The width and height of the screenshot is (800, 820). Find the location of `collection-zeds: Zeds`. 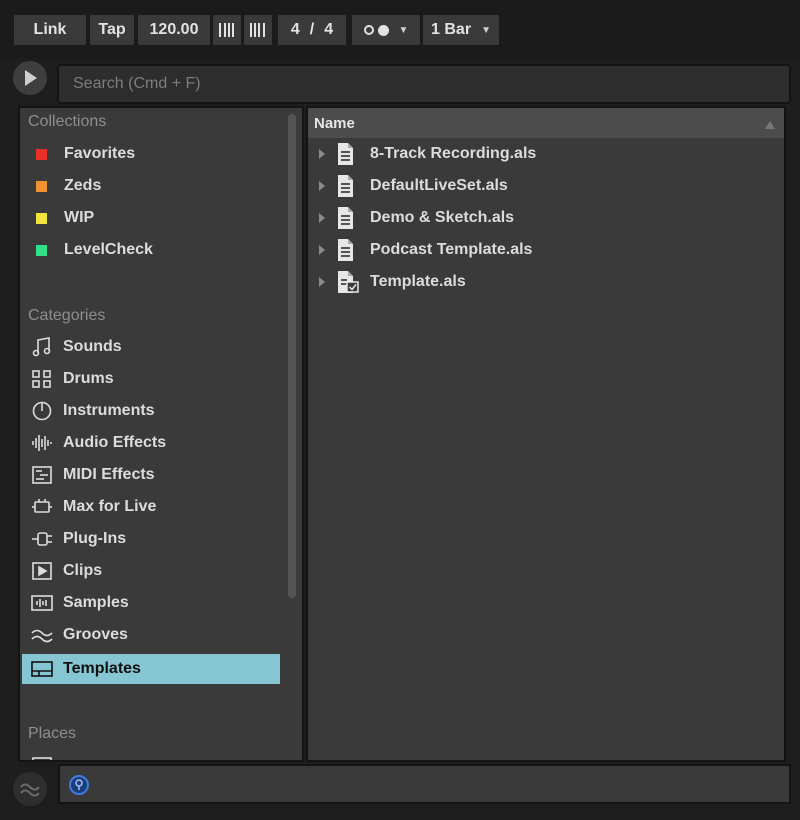

collection-zeds: Zeds is located at coordinates (151, 186).